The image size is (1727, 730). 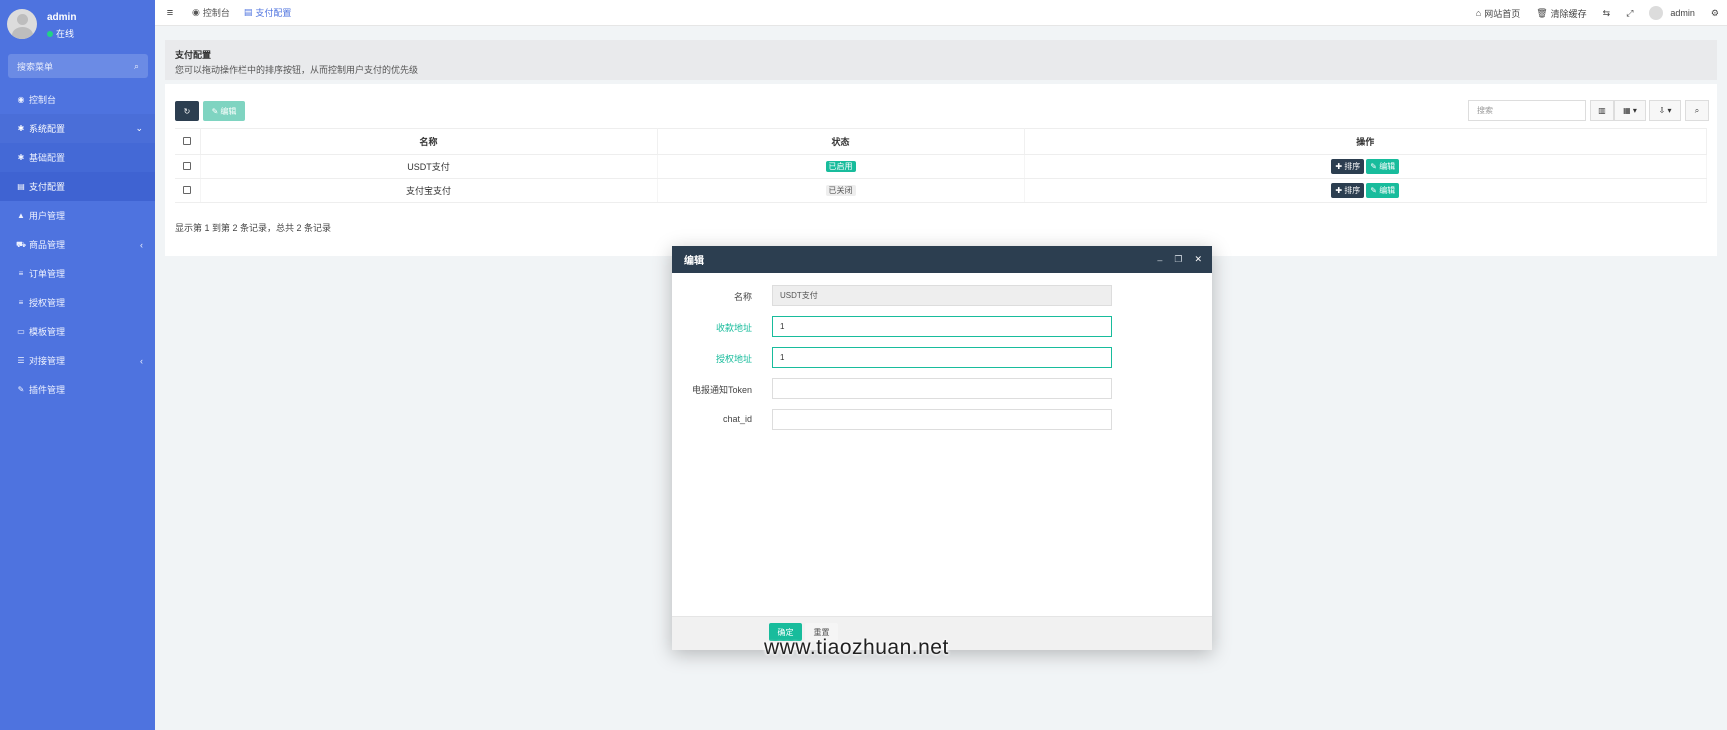 What do you see at coordinates (193, 55) in the screenshot?
I see `page-title: 支付配置` at bounding box center [193, 55].